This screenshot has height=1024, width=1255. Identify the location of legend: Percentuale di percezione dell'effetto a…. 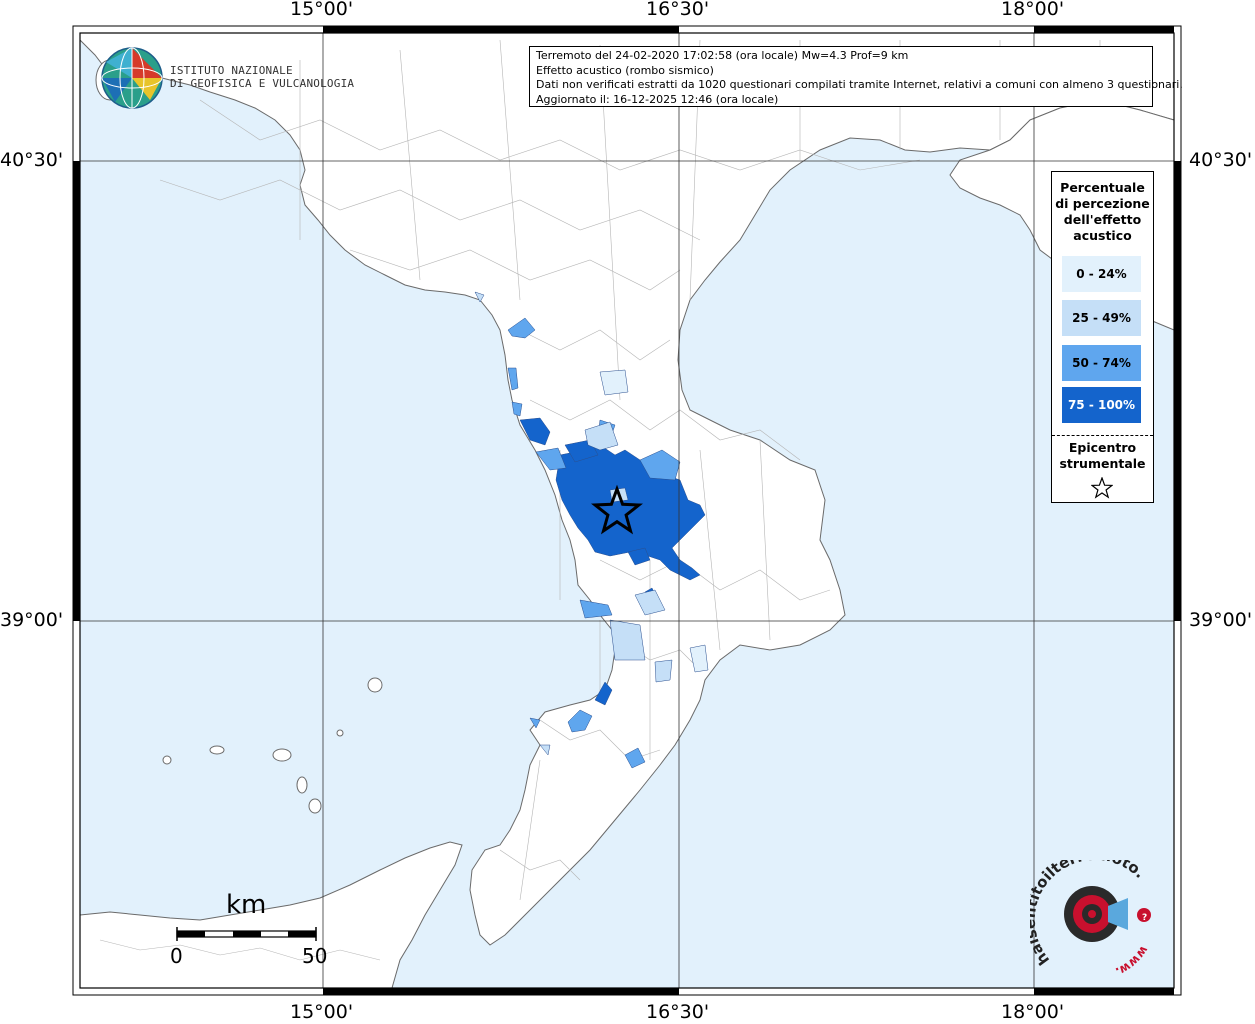
(1102, 337).